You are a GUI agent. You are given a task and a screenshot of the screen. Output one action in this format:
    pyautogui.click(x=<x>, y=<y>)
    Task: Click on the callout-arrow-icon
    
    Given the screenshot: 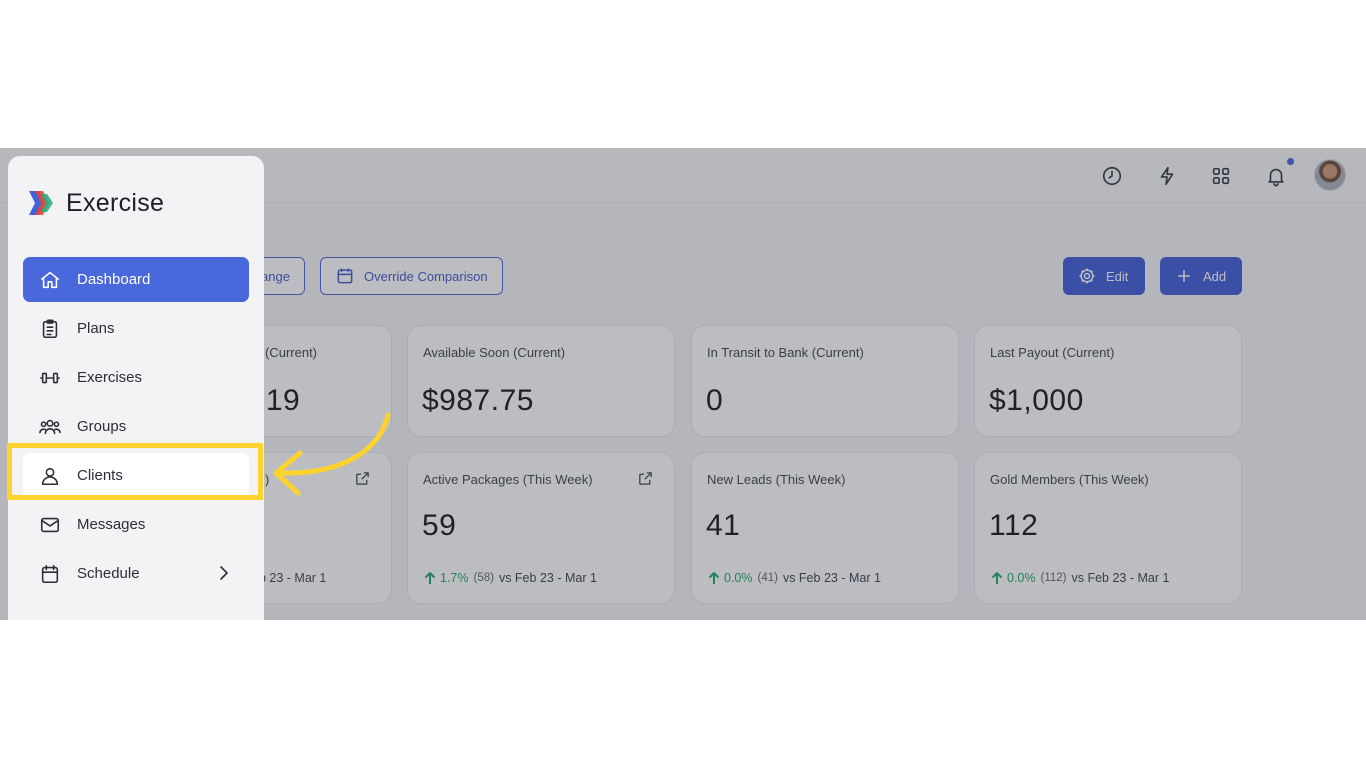 What is the action you would take?
    pyautogui.click(x=332, y=454)
    